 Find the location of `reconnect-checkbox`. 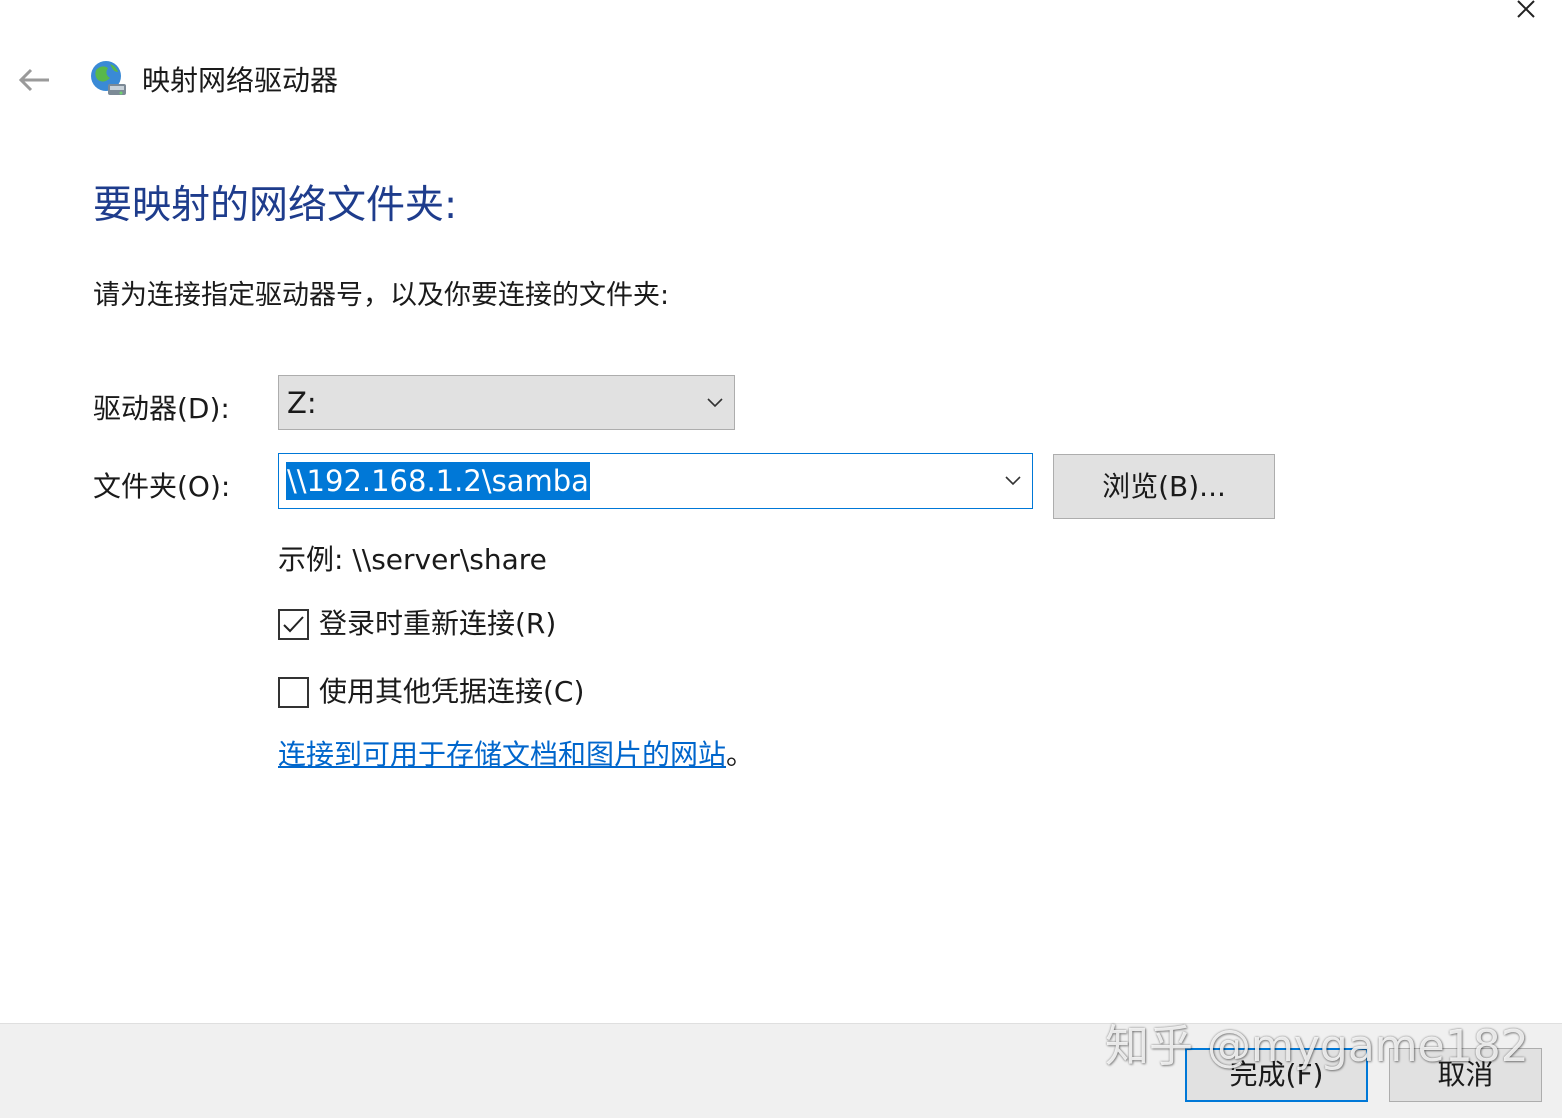

reconnect-checkbox is located at coordinates (293, 624).